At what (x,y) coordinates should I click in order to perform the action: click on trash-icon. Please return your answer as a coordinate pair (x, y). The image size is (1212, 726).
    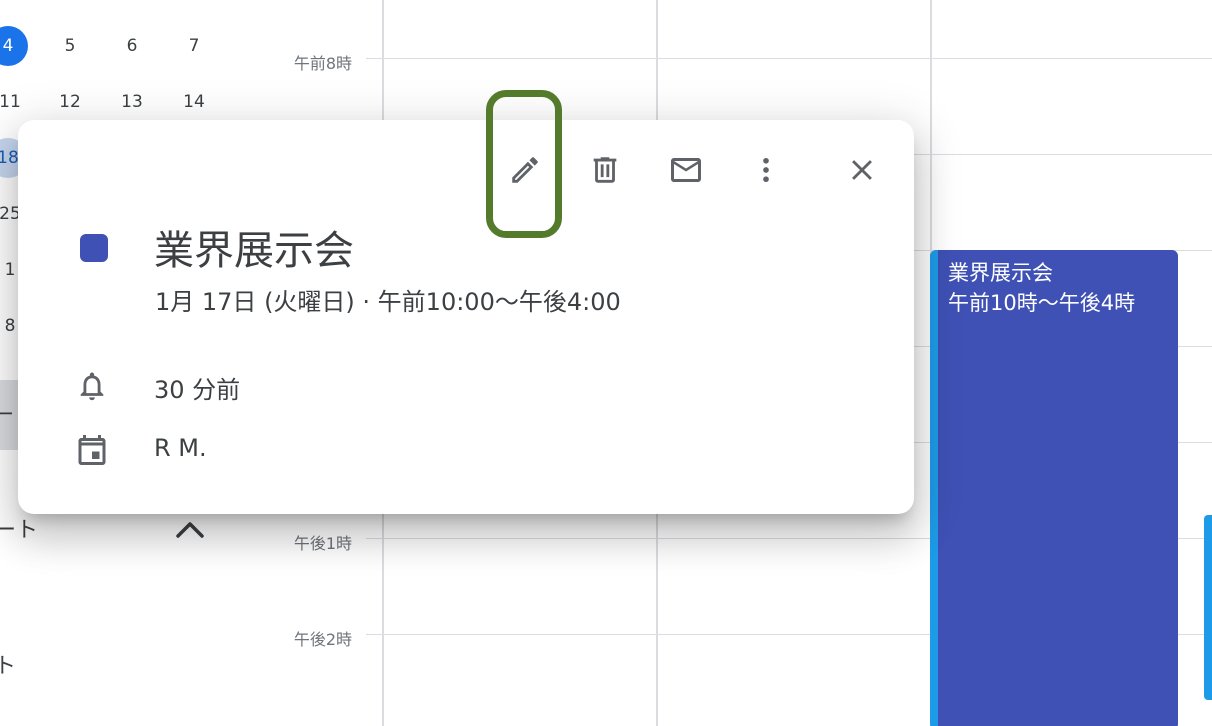
    Looking at the image, I should click on (605, 170).